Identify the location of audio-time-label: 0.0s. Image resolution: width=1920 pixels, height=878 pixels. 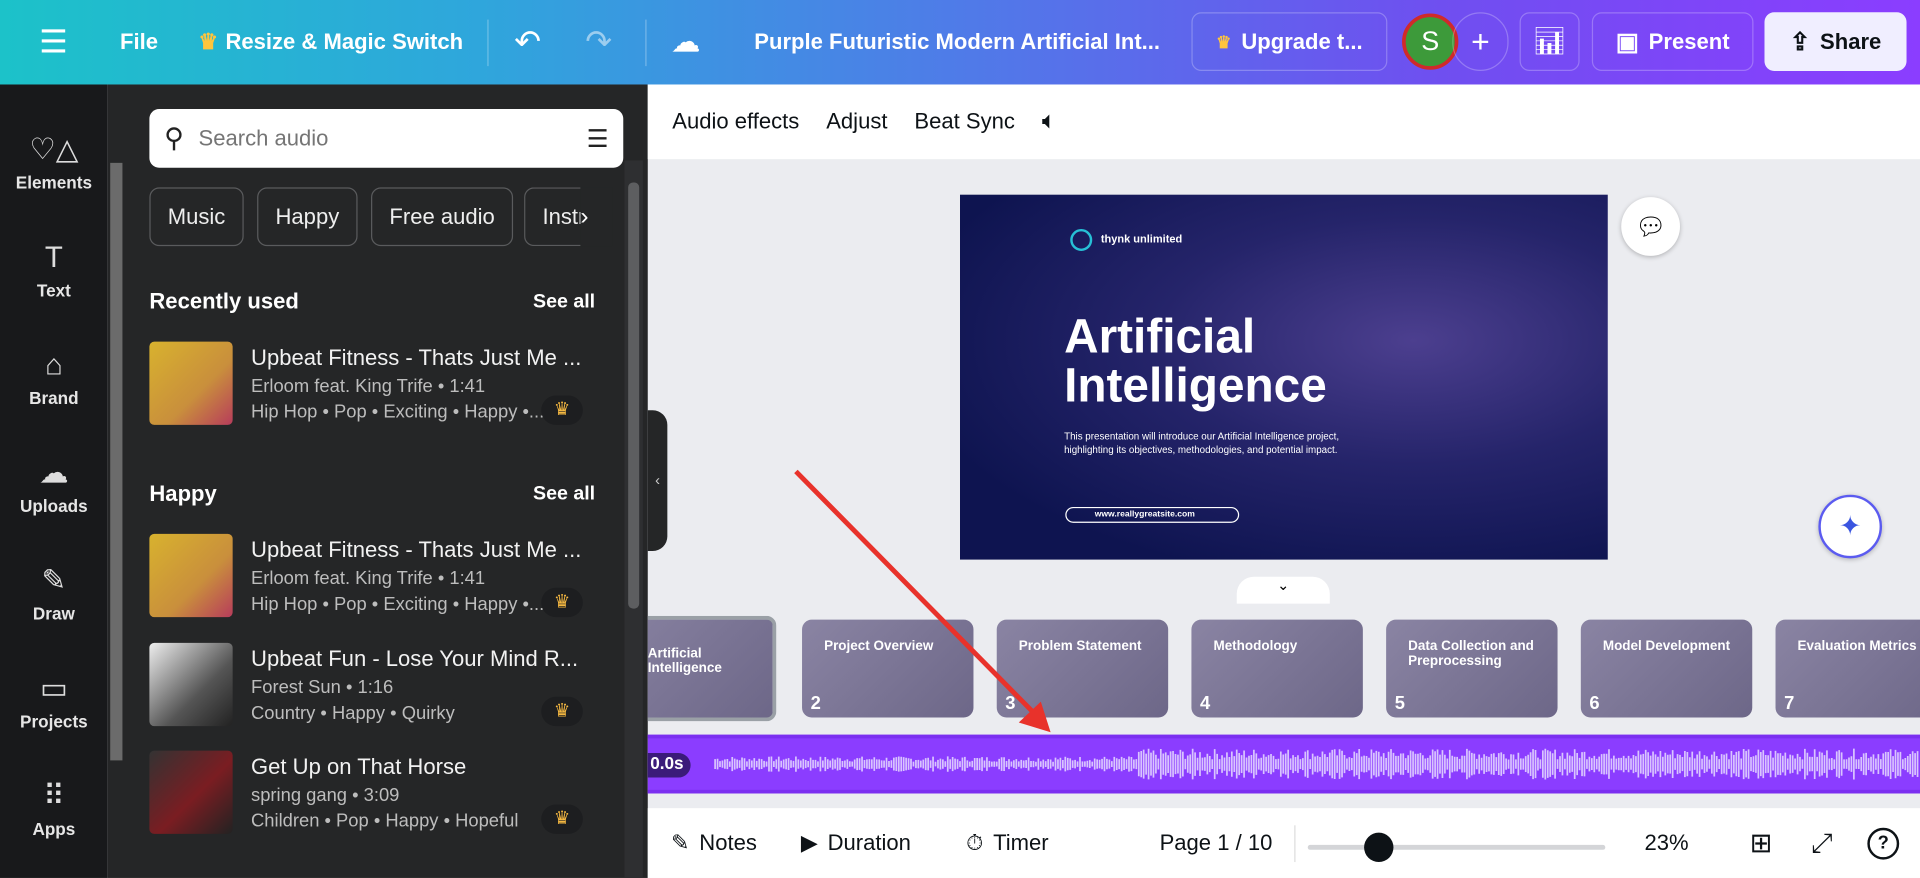
(669, 765).